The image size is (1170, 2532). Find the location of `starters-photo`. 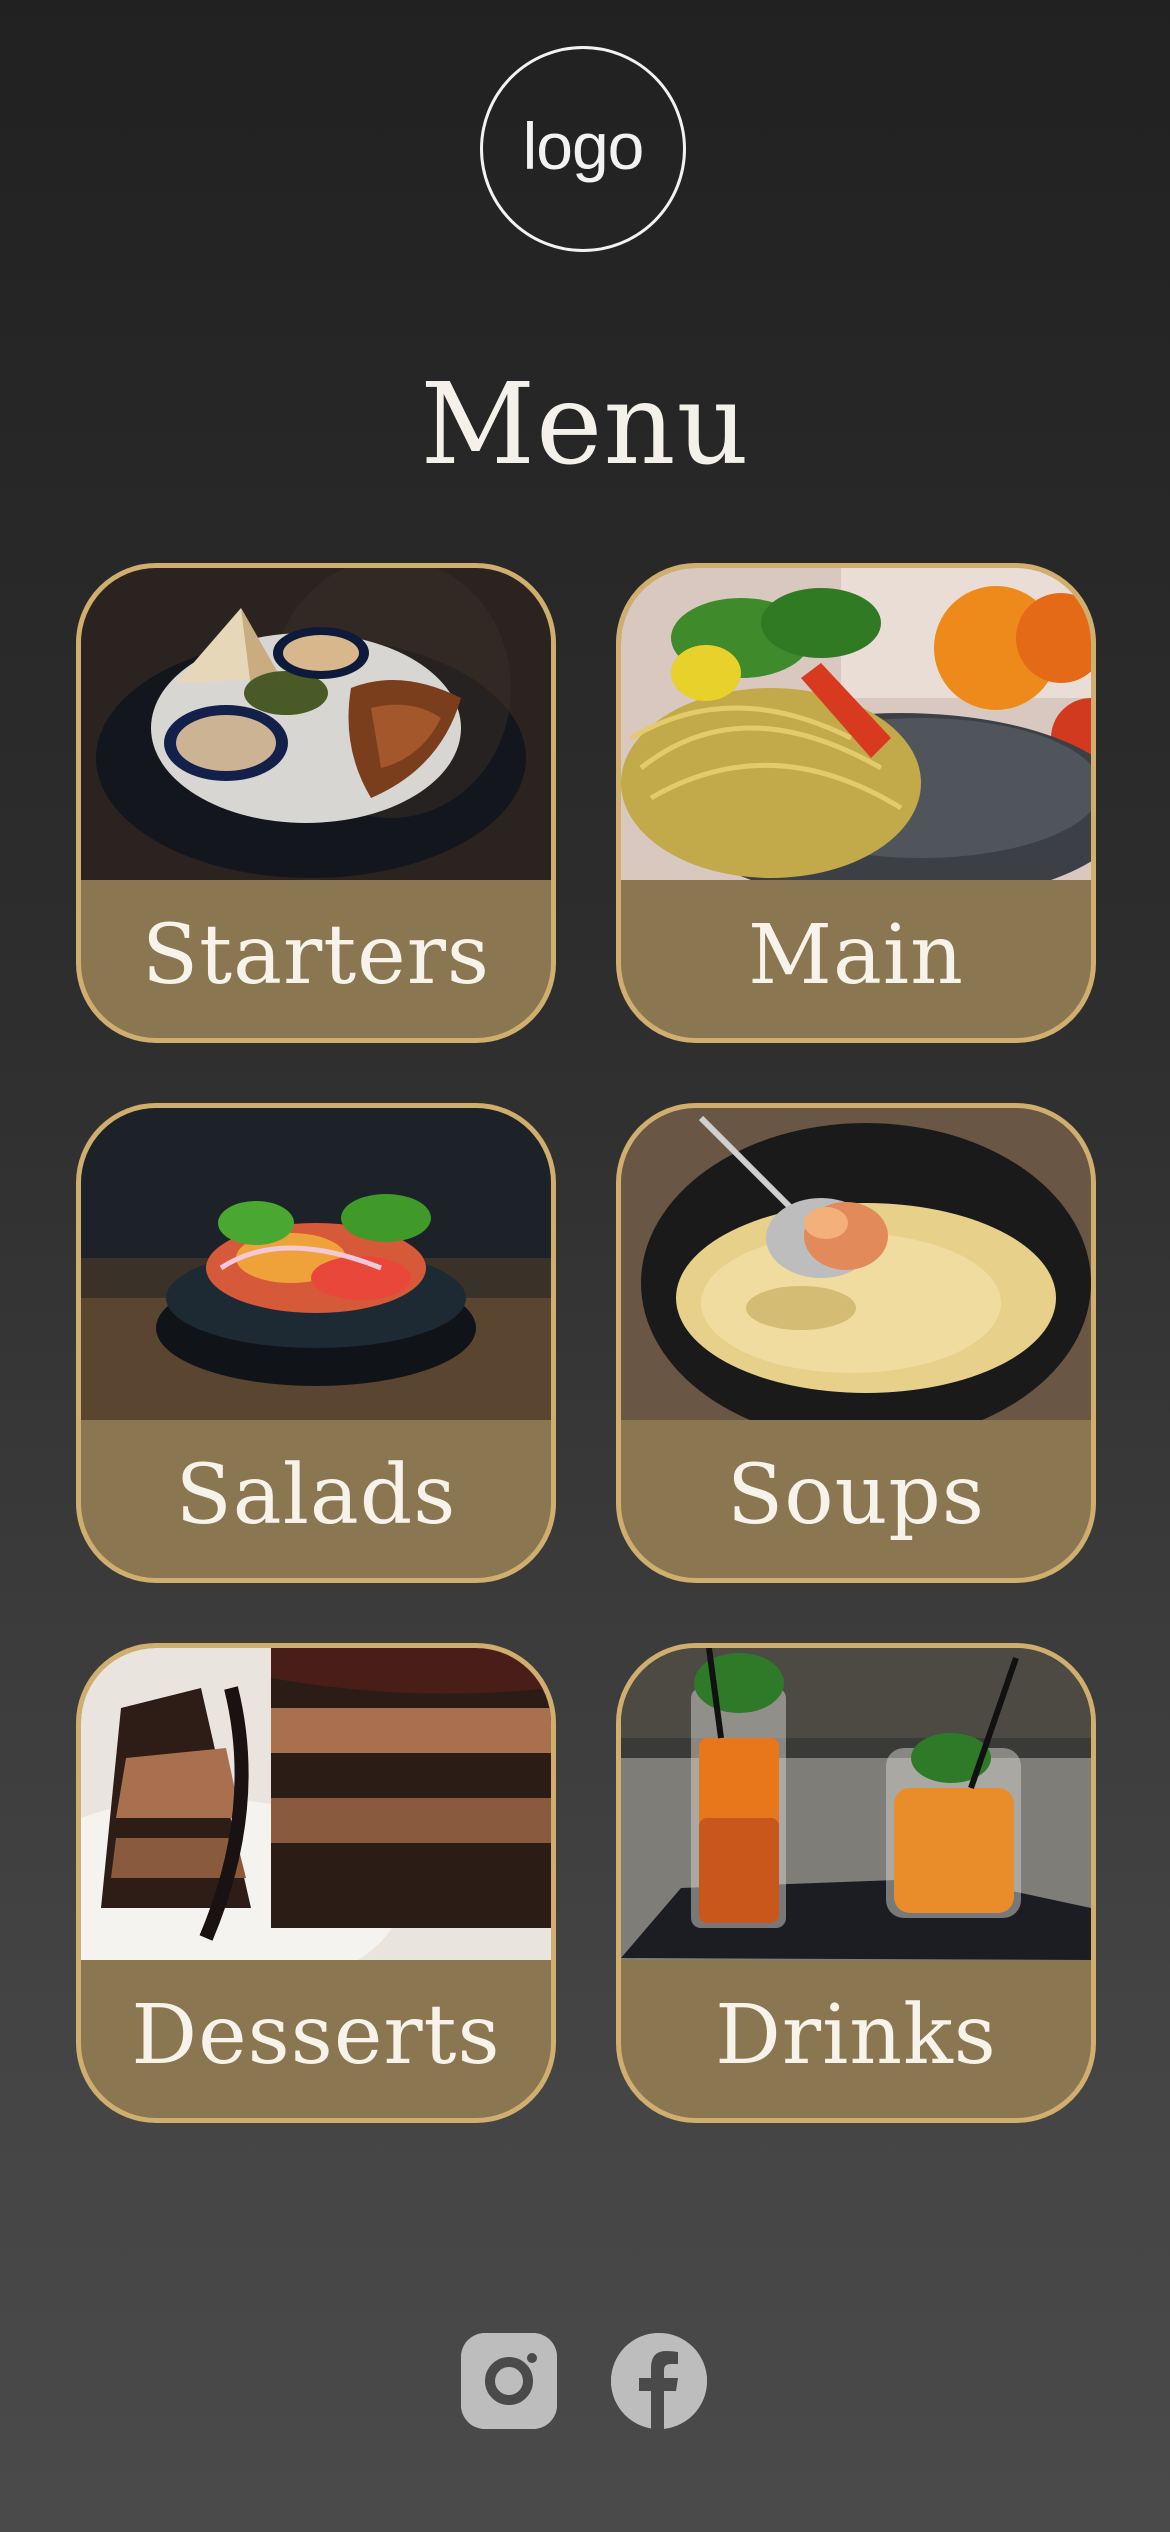

starters-photo is located at coordinates (316, 724).